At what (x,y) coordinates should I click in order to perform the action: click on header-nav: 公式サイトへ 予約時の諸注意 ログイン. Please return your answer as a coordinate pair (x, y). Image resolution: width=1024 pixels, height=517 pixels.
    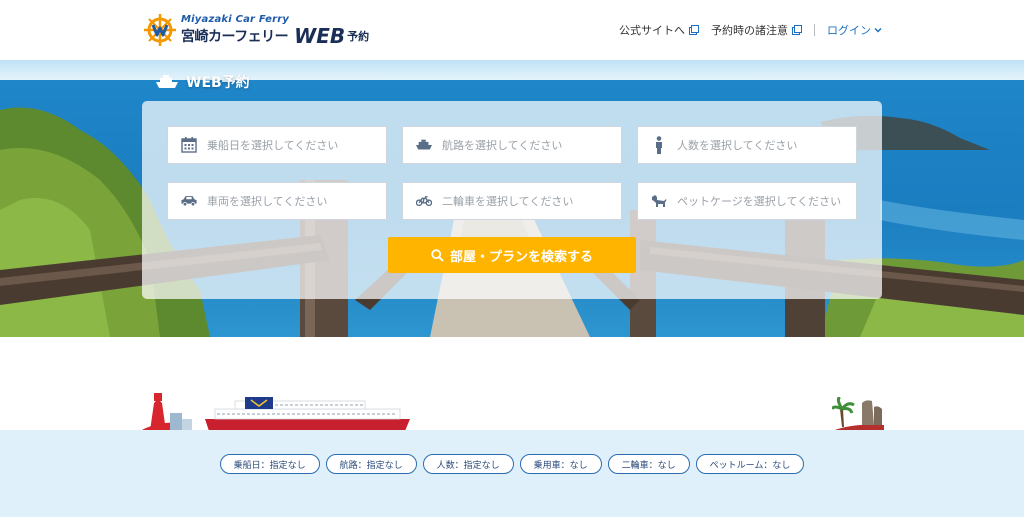
    Looking at the image, I should click on (750, 30).